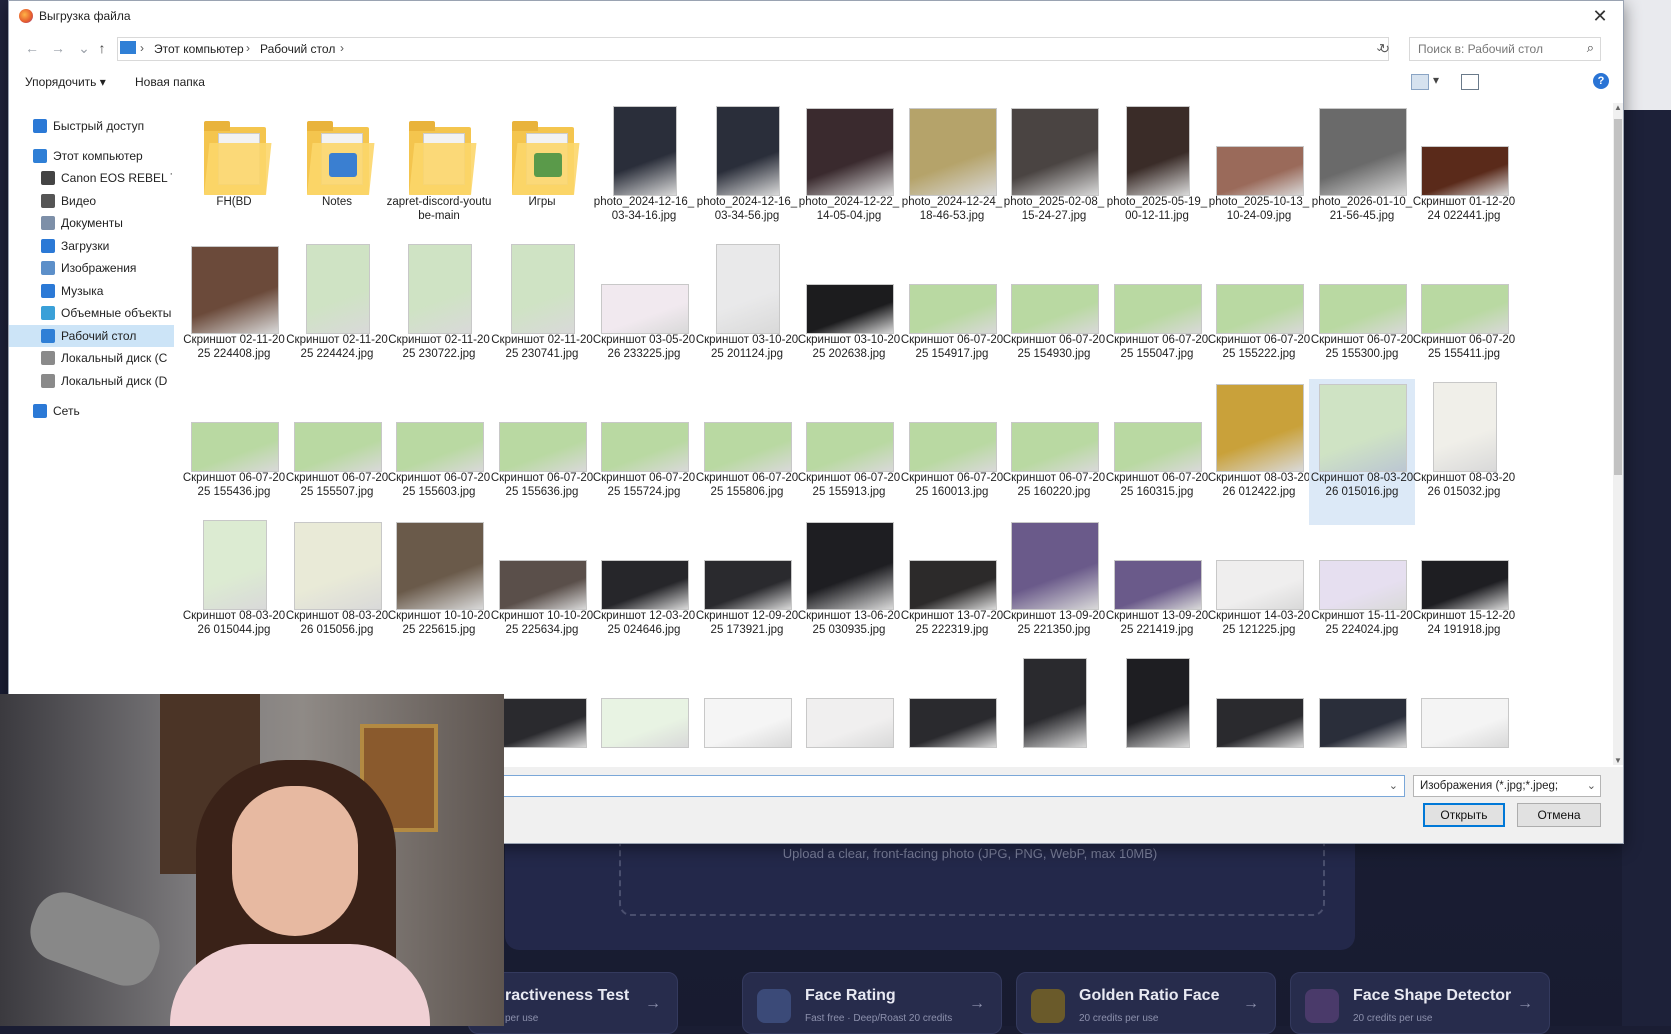 The height and width of the screenshot is (1034, 1671). I want to click on file-item: Скриншот 06-07-2025 155724.jpg, so click(644, 452).